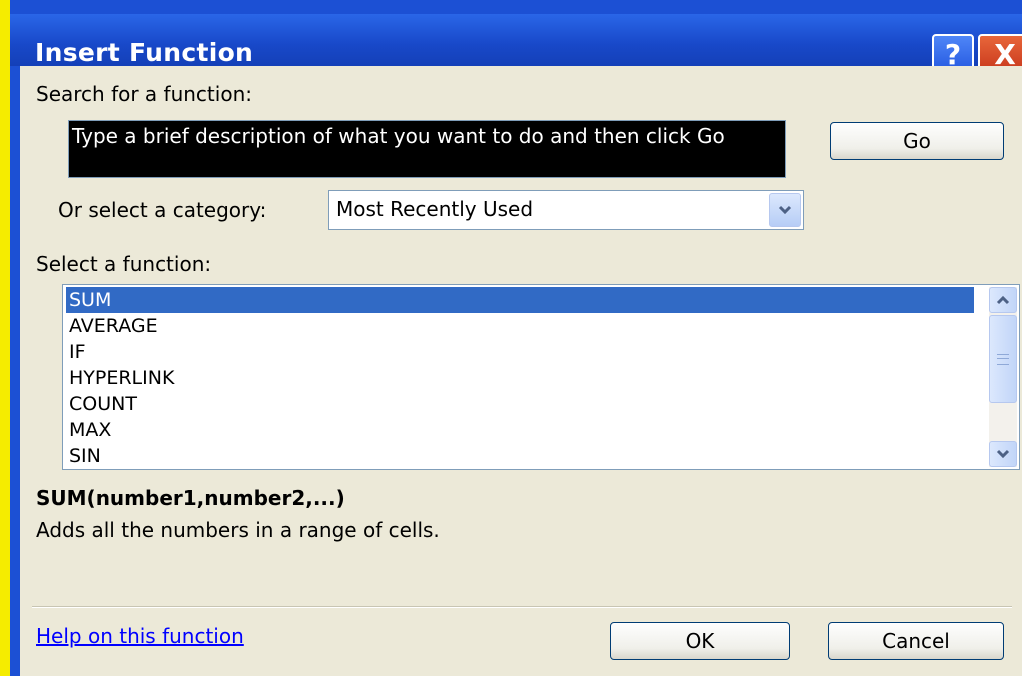  Describe the element at coordinates (516, 44) in the screenshot. I see `title-bar: Insert Function ? X` at that location.